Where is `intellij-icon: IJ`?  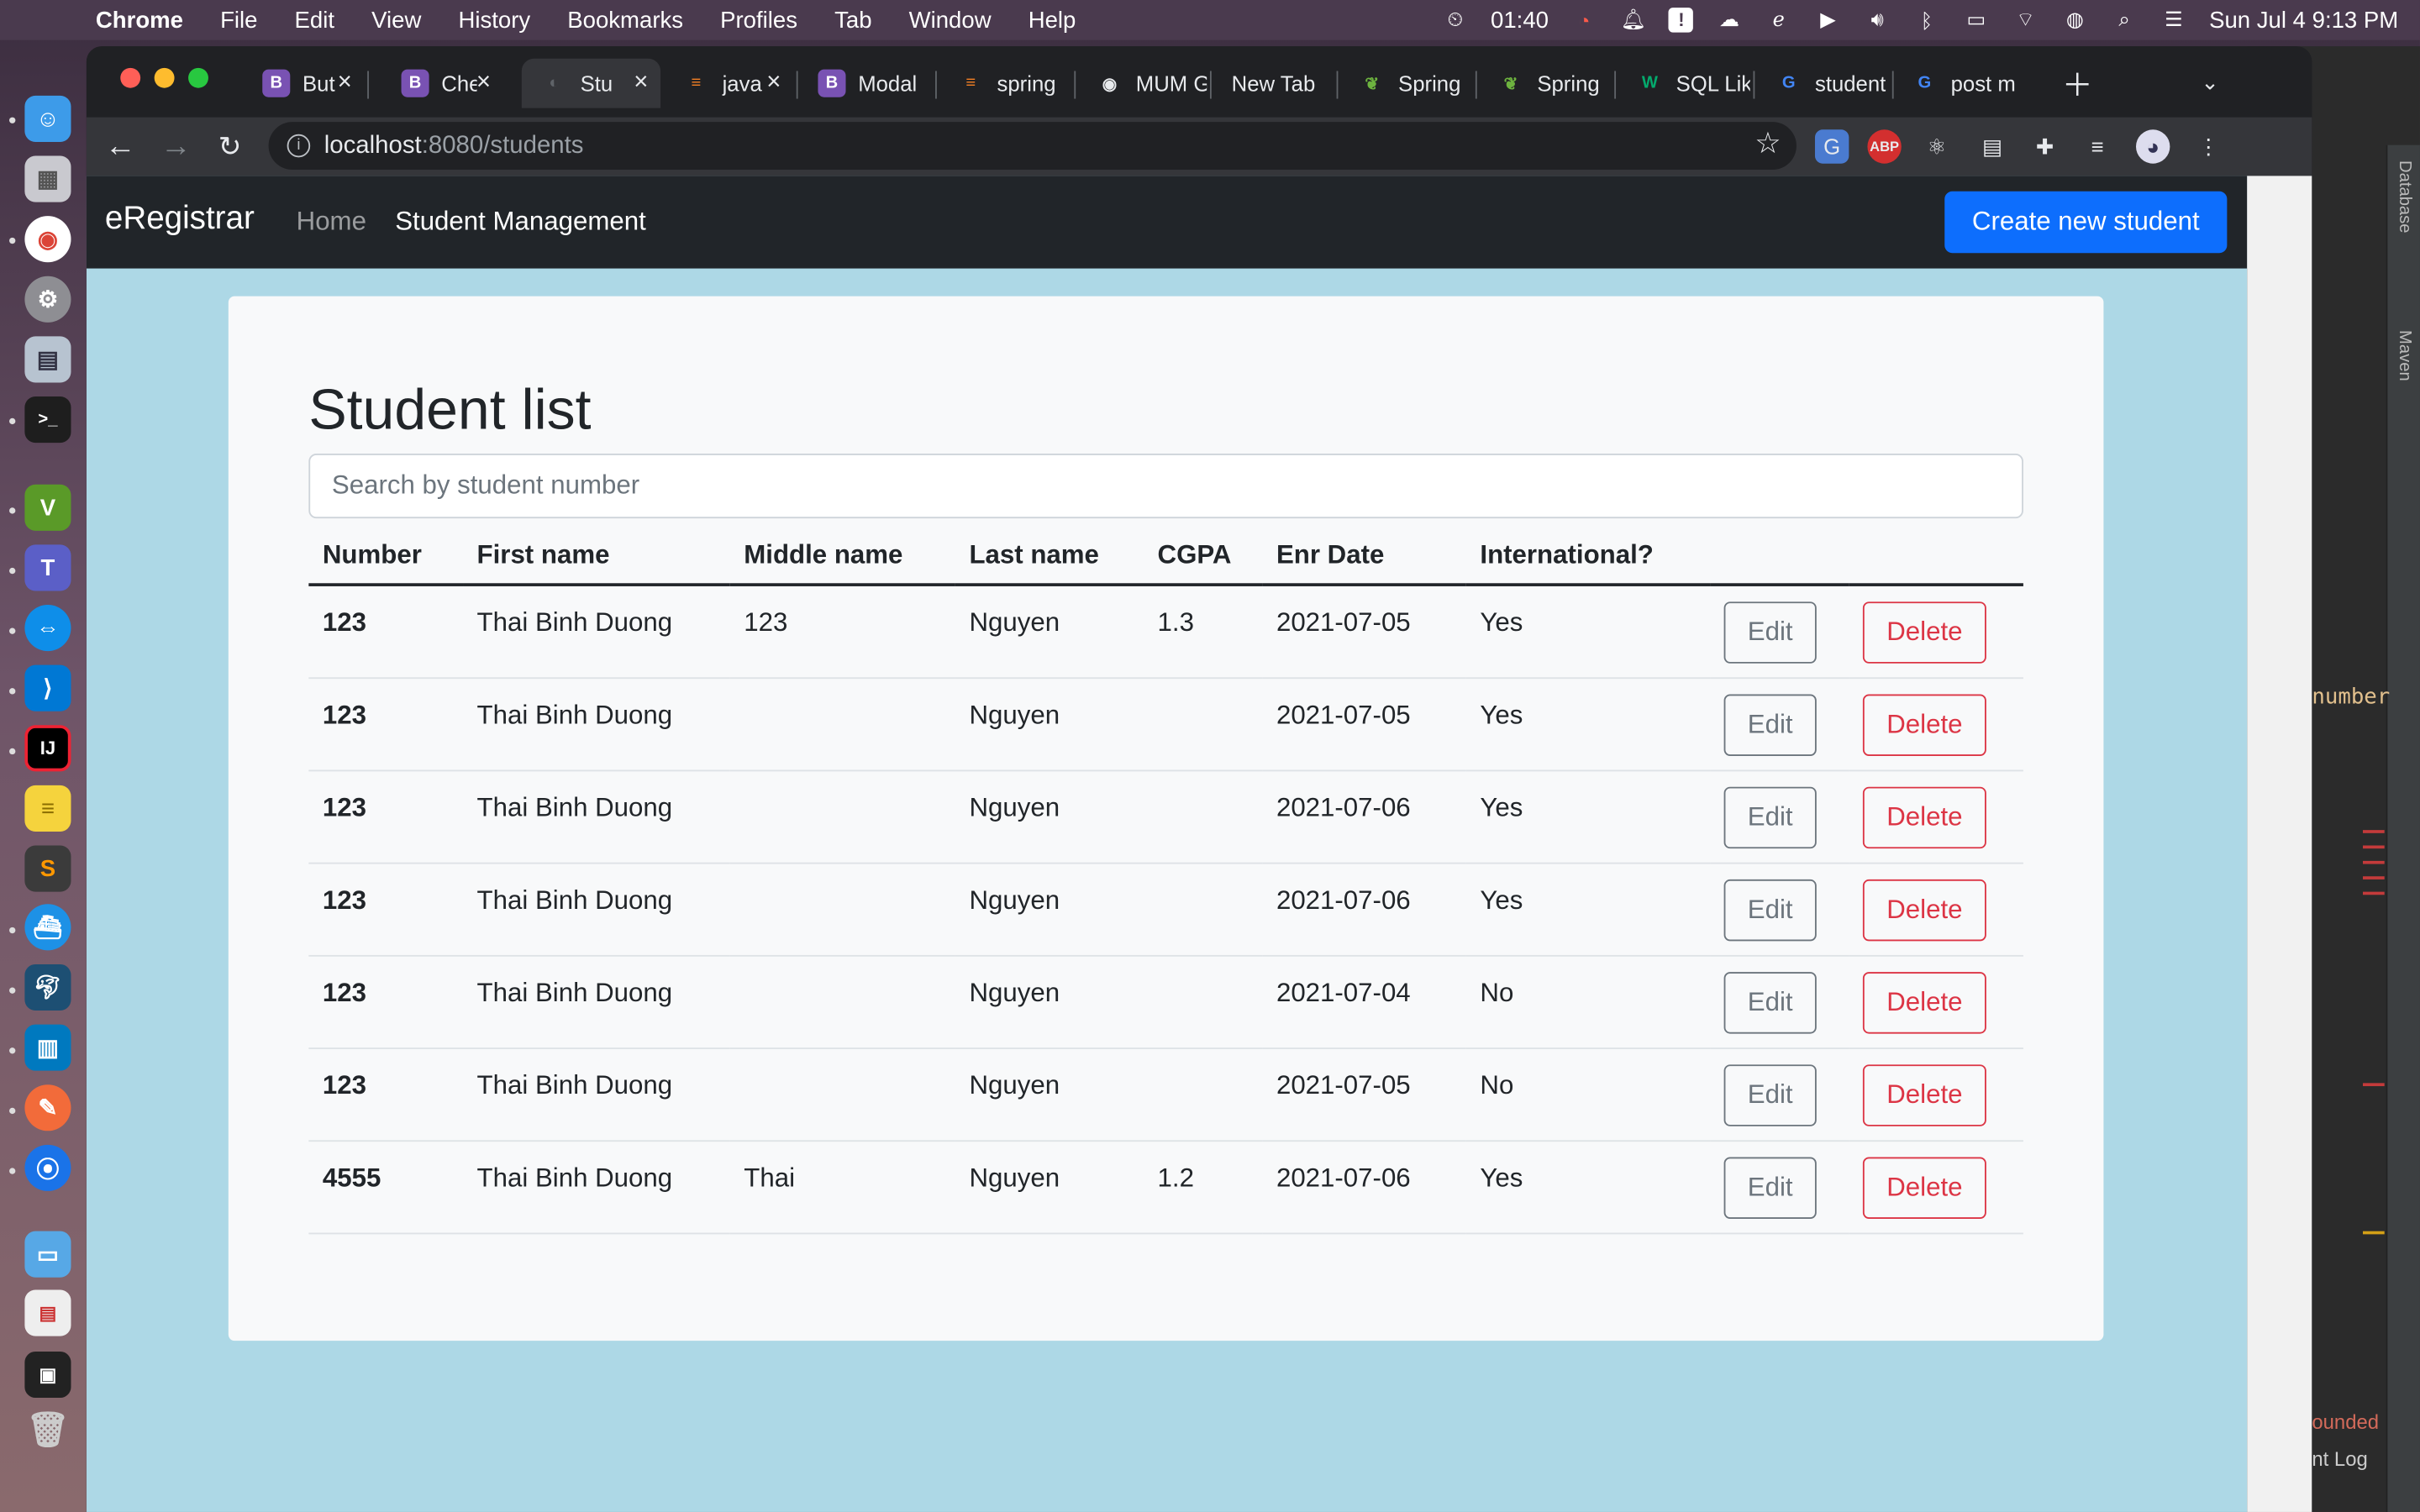
intellij-icon: IJ is located at coordinates (47, 748).